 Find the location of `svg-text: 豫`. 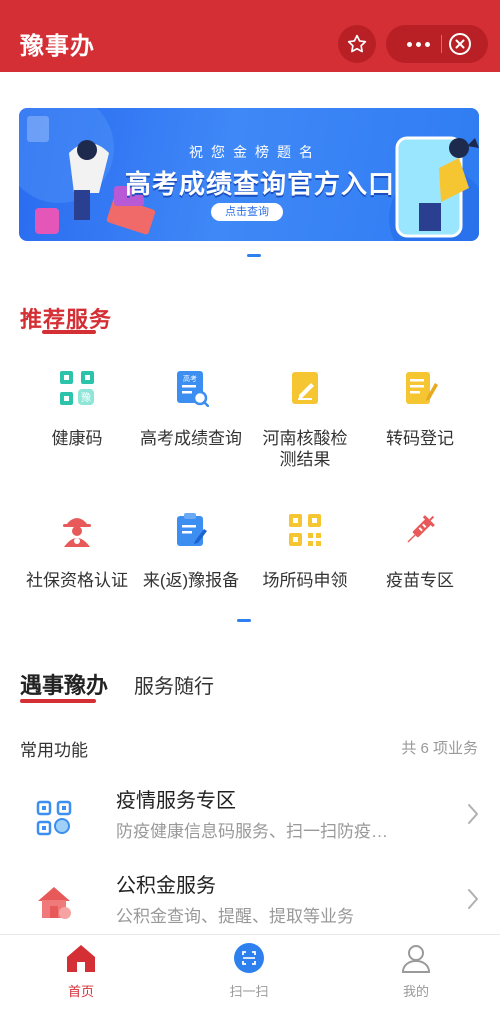

svg-text: 豫 is located at coordinates (86, 397).